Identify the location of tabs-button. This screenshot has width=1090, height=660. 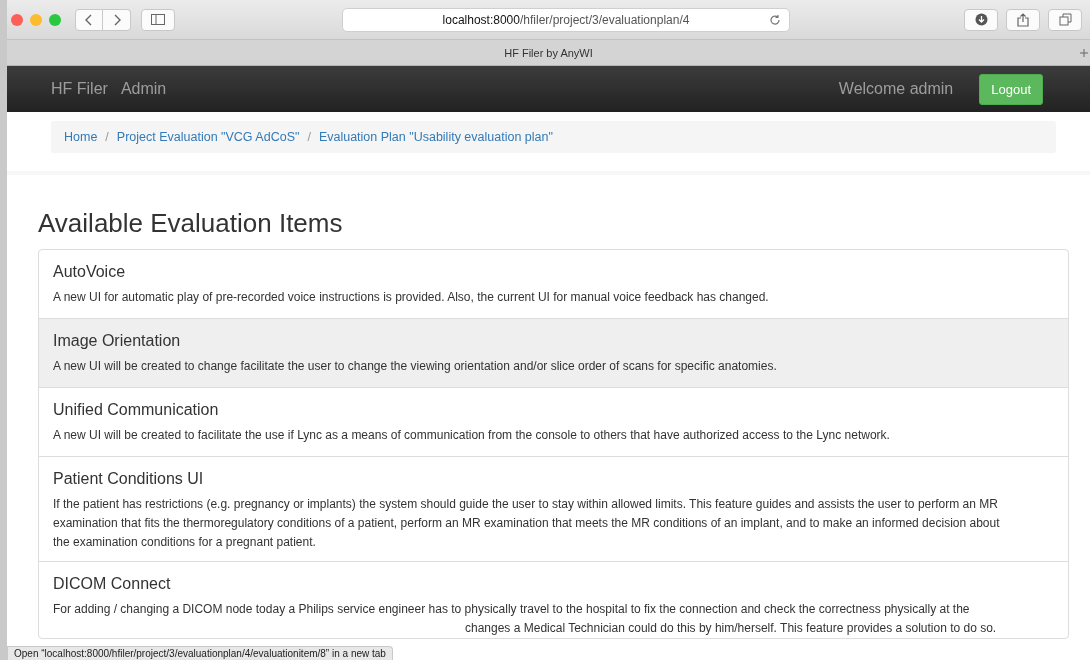
(1065, 19).